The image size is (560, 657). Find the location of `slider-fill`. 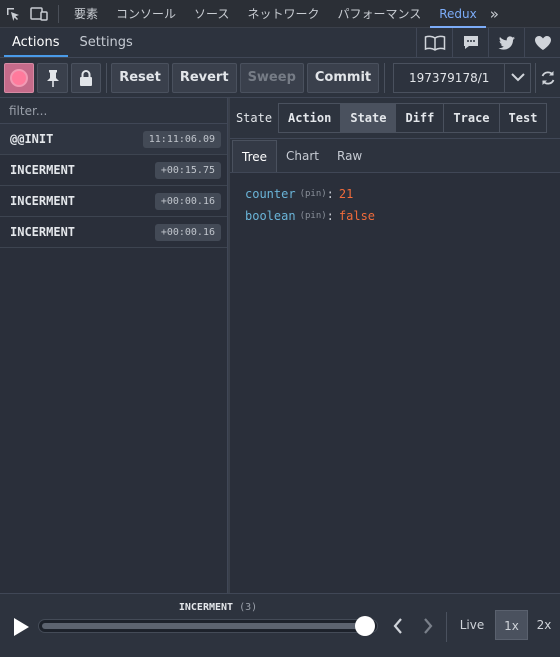

slider-fill is located at coordinates (202, 626).